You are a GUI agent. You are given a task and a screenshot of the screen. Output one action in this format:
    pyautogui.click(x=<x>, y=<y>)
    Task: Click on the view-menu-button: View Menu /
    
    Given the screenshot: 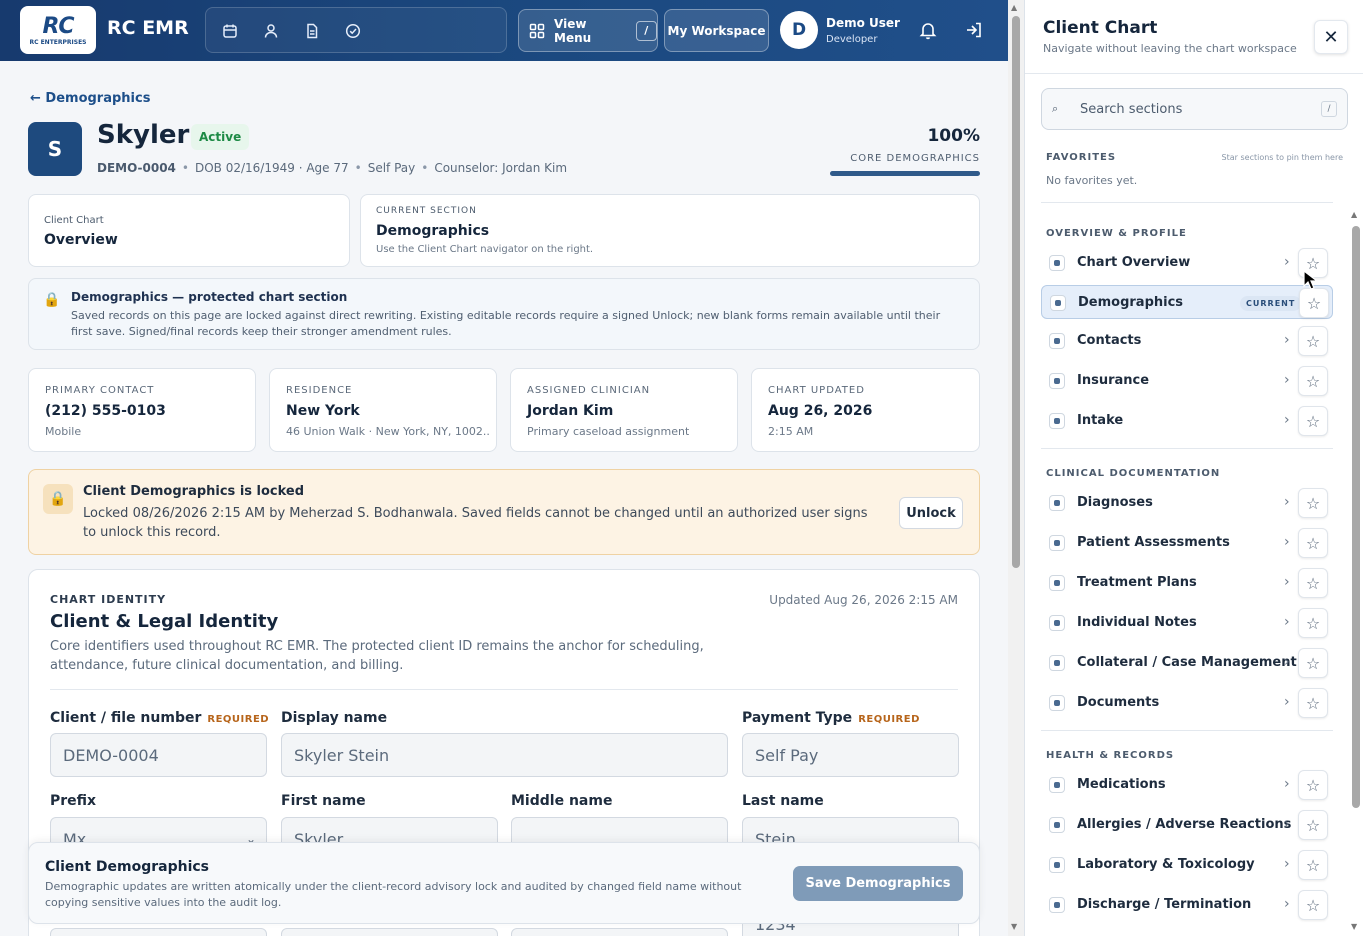 What is the action you would take?
    pyautogui.click(x=588, y=30)
    